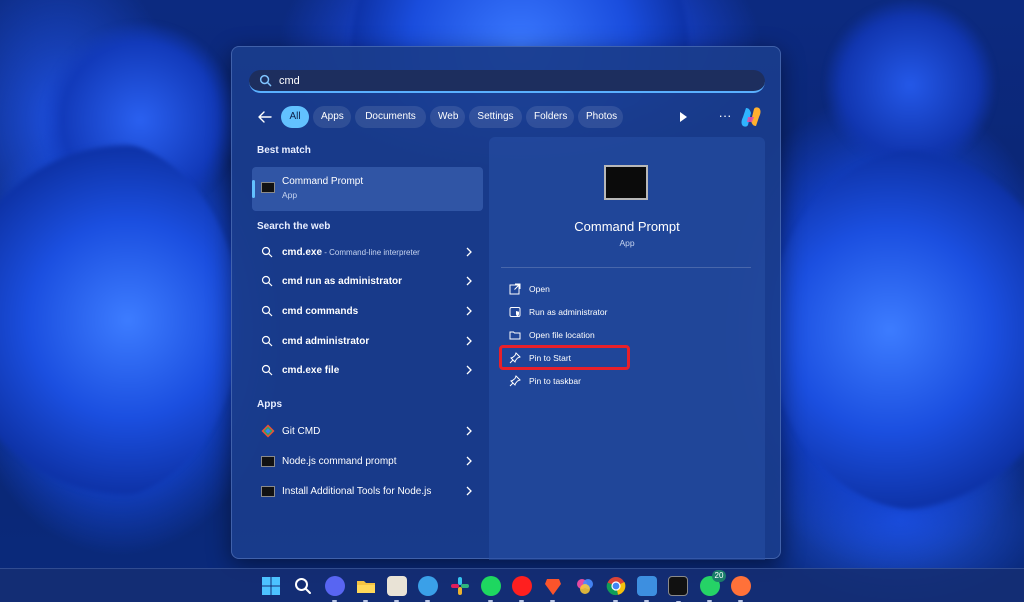  What do you see at coordinates (295, 117) in the screenshot?
I see `tab-all: All` at bounding box center [295, 117].